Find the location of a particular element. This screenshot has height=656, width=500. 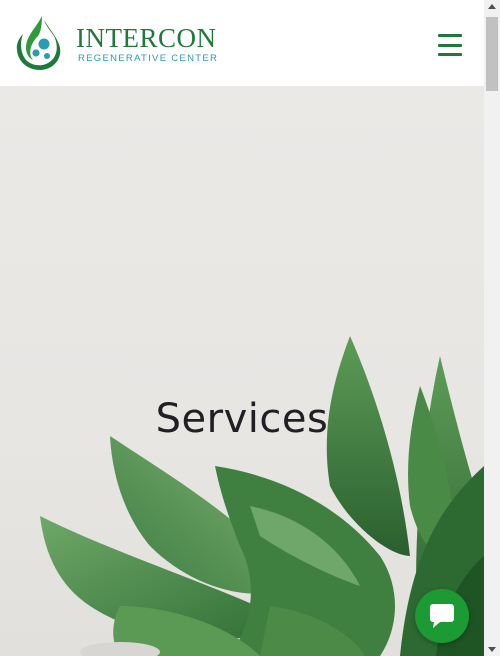

brand-logo: INTERCON REGENERATIVE CENTER is located at coordinates (116, 43).